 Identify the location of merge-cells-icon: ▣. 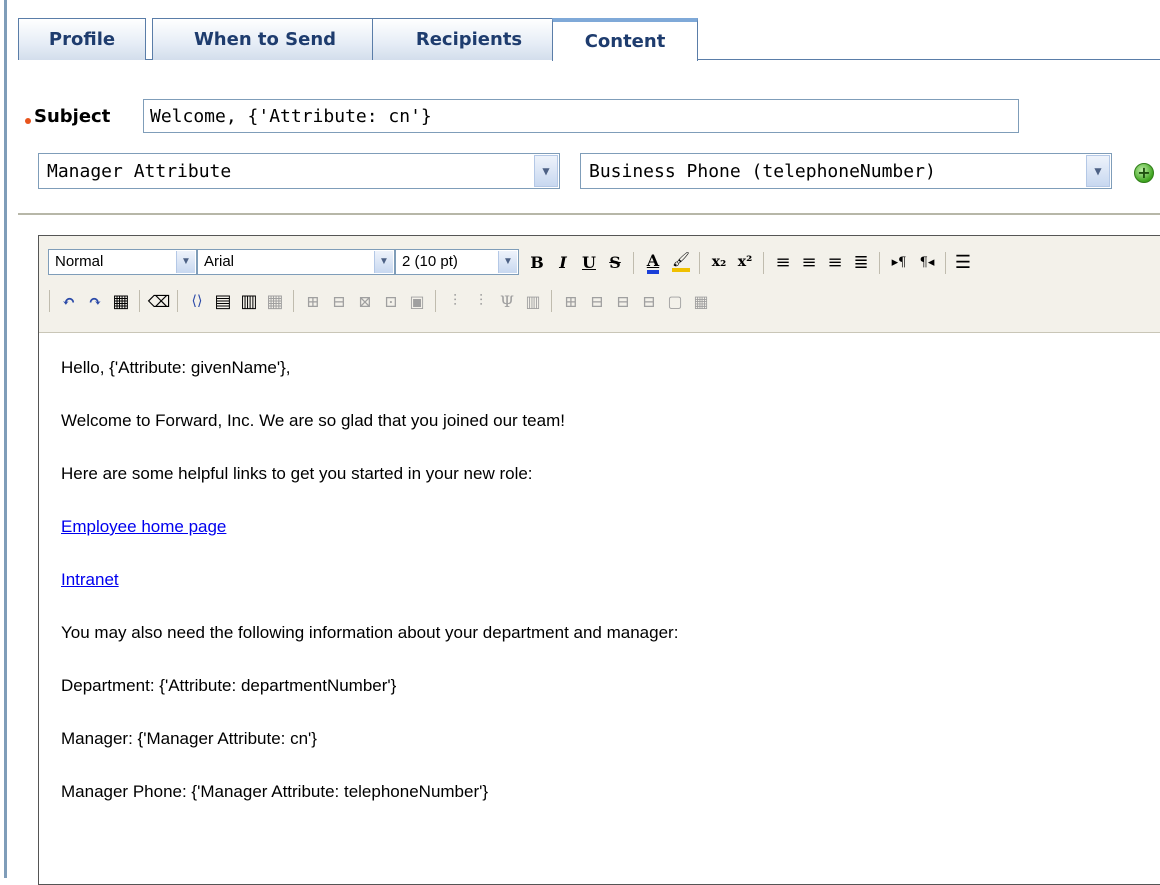
(417, 301).